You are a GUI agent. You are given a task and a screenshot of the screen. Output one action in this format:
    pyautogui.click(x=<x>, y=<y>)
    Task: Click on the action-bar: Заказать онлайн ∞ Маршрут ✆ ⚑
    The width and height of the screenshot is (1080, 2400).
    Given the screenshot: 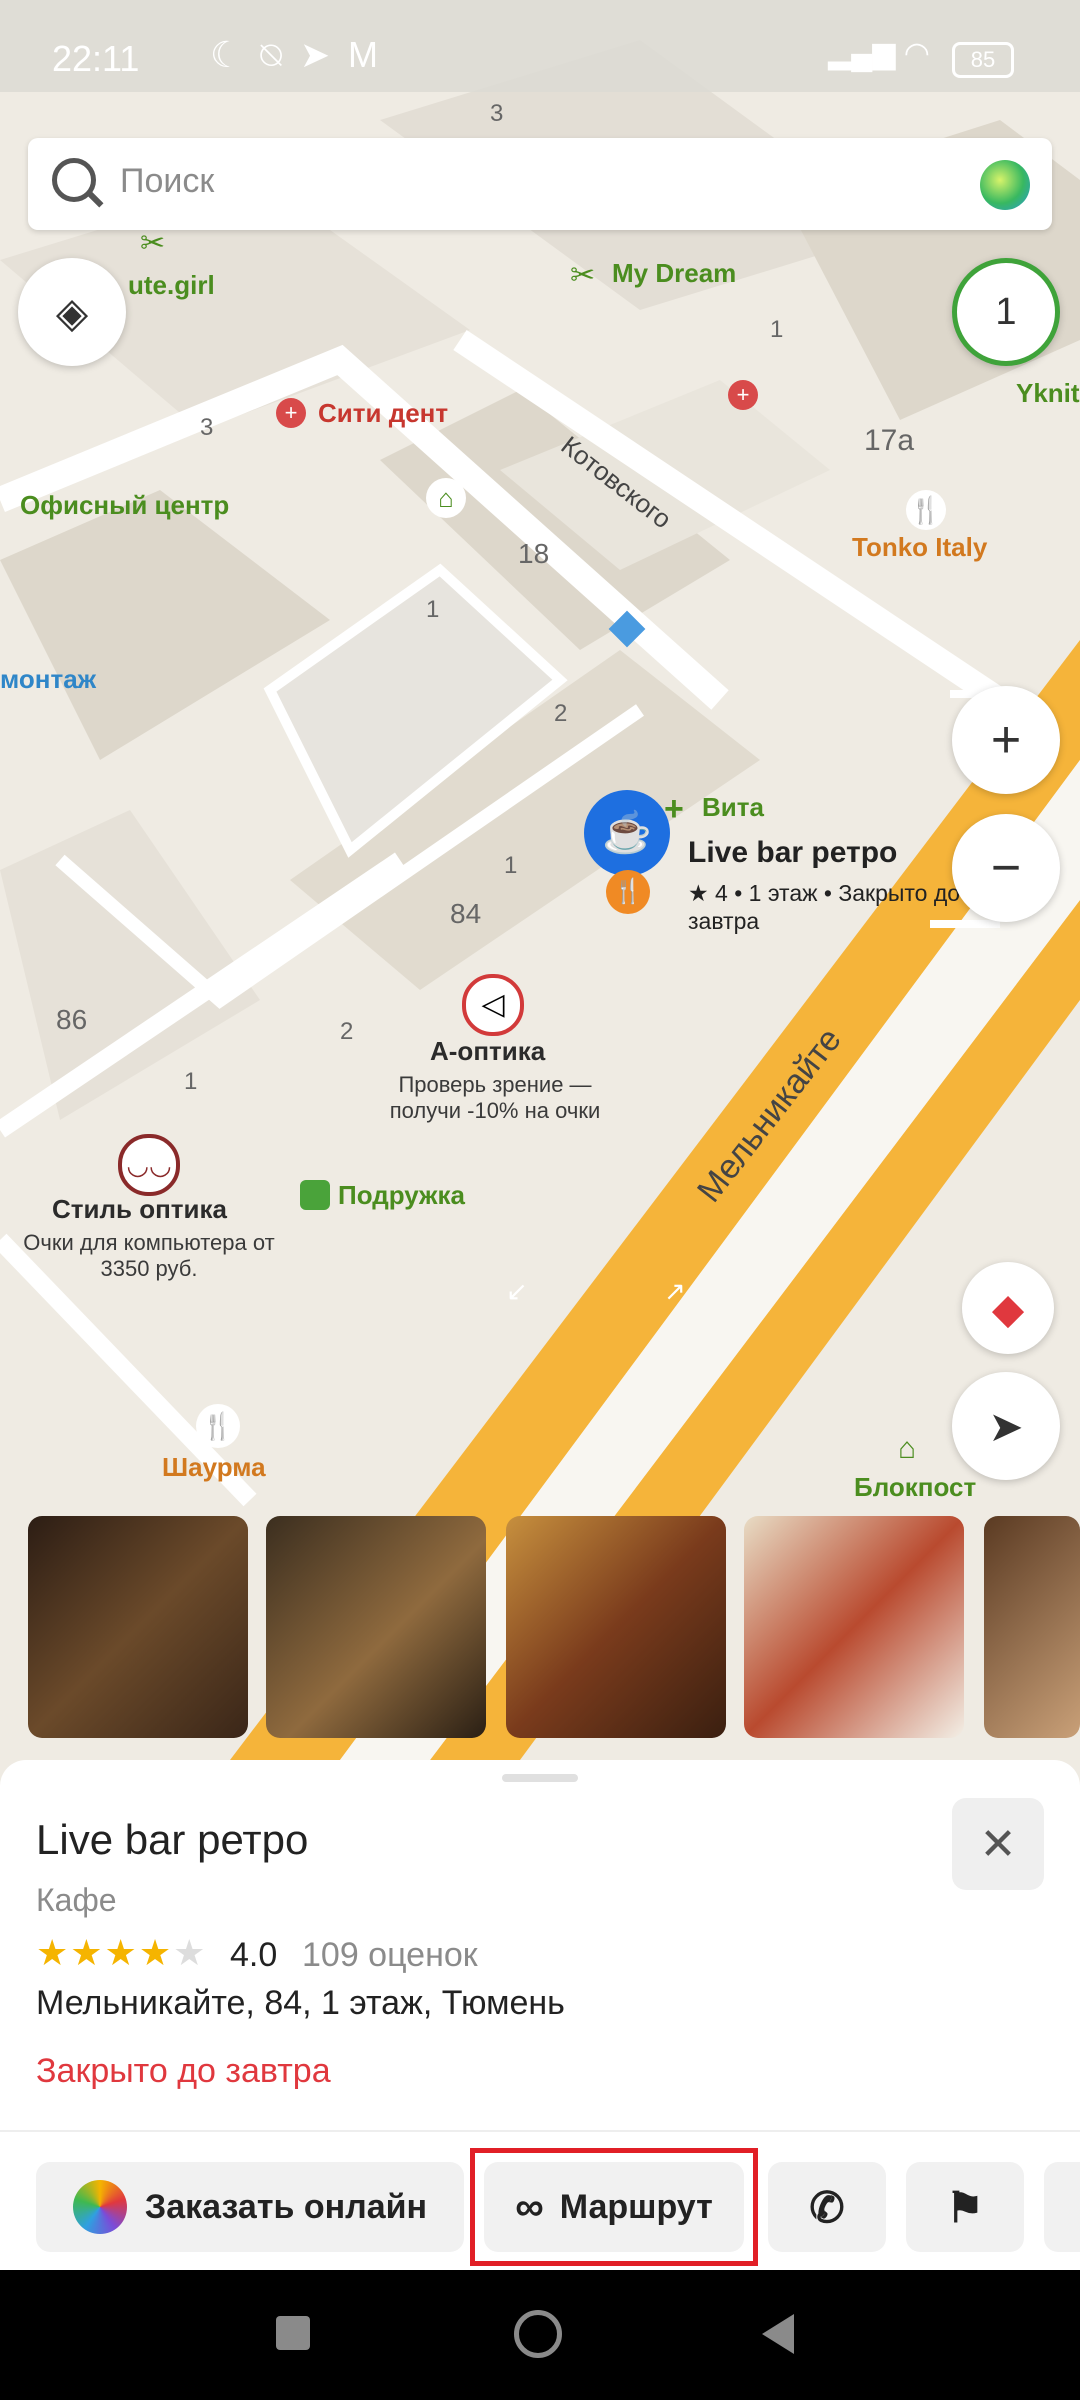 What is the action you would take?
    pyautogui.click(x=540, y=2200)
    